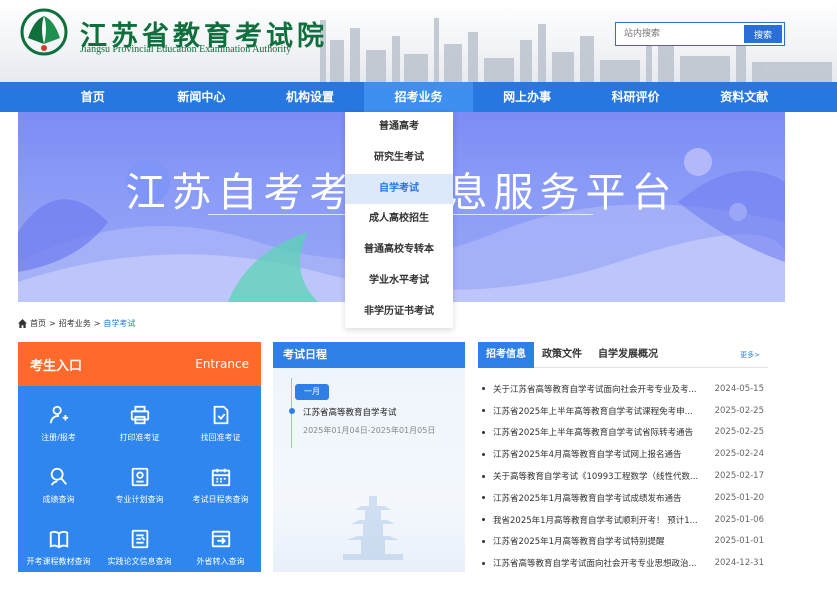 Image resolution: width=837 pixels, height=589 pixels. Describe the element at coordinates (93, 97) in the screenshot. I see `nav-item-home: 首页` at that location.